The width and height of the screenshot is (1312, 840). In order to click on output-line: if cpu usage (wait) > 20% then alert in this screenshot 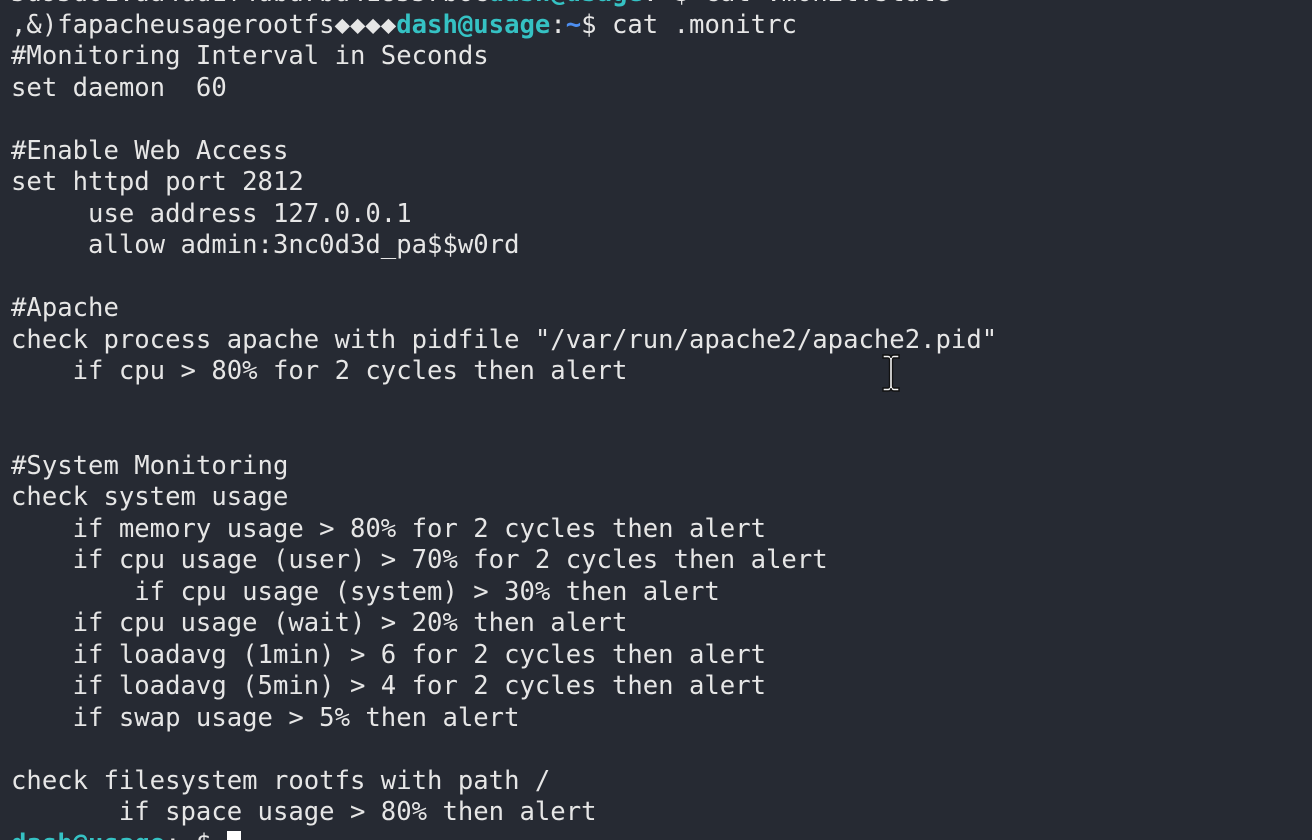, I will do `click(319, 623)`.